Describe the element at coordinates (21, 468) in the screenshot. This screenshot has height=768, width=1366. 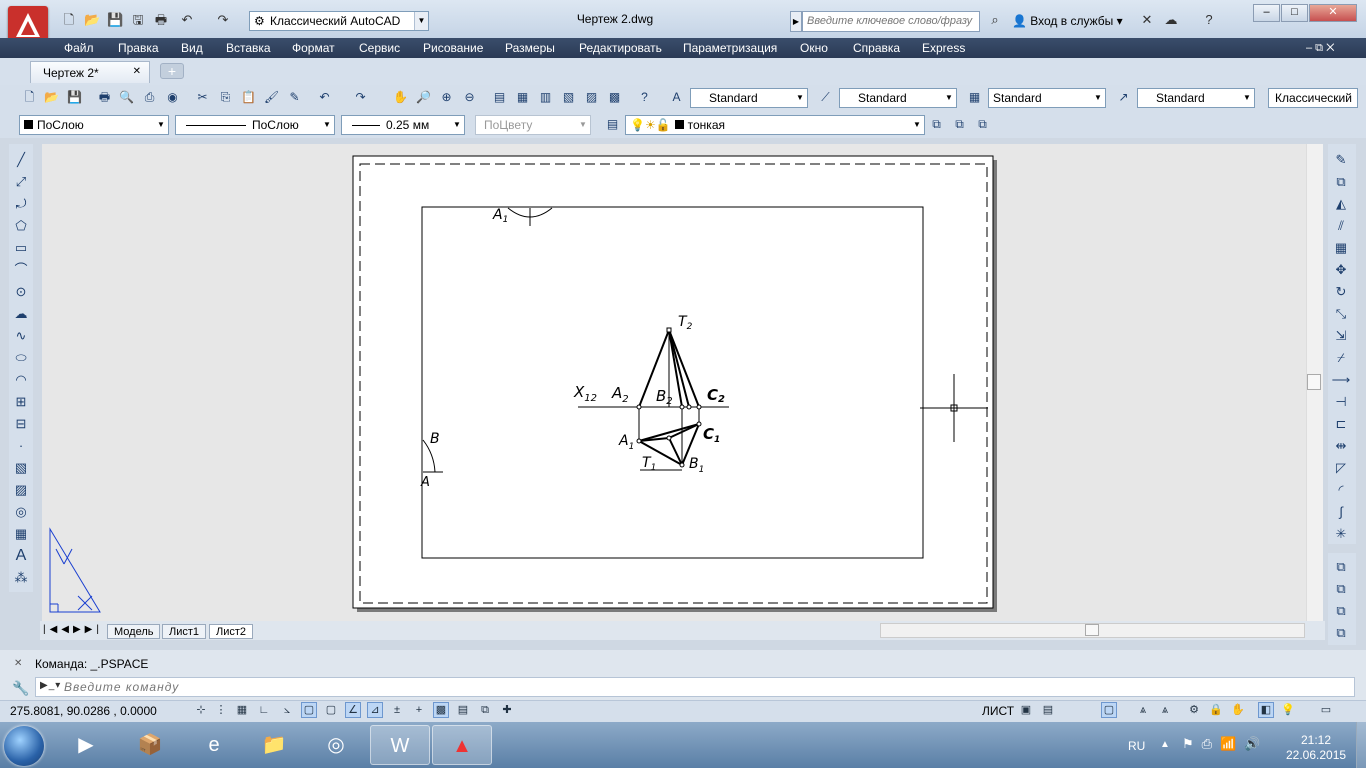
I see `hatch-icon: ▧` at that location.